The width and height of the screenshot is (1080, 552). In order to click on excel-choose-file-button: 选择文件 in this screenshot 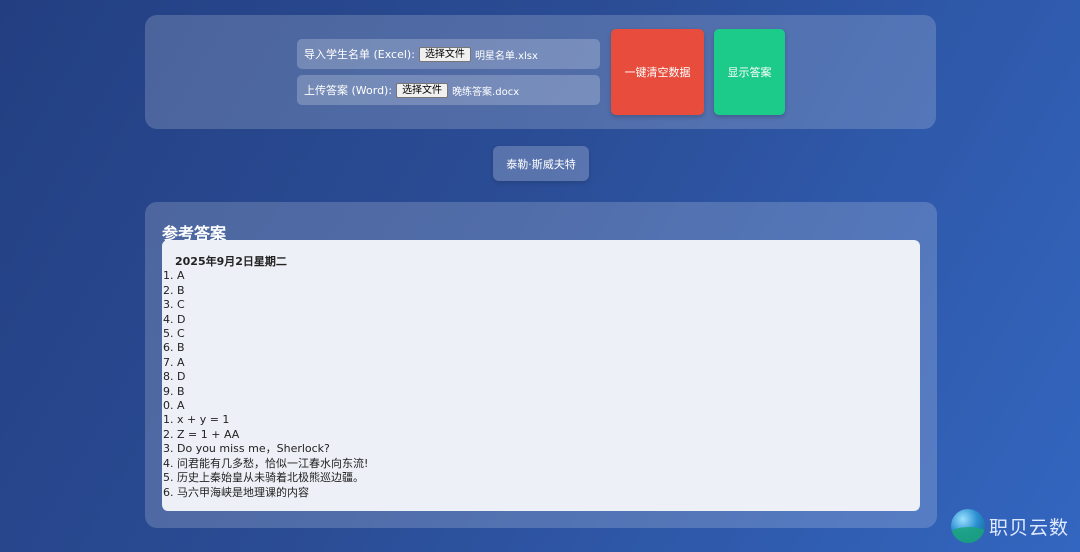, I will do `click(444, 54)`.